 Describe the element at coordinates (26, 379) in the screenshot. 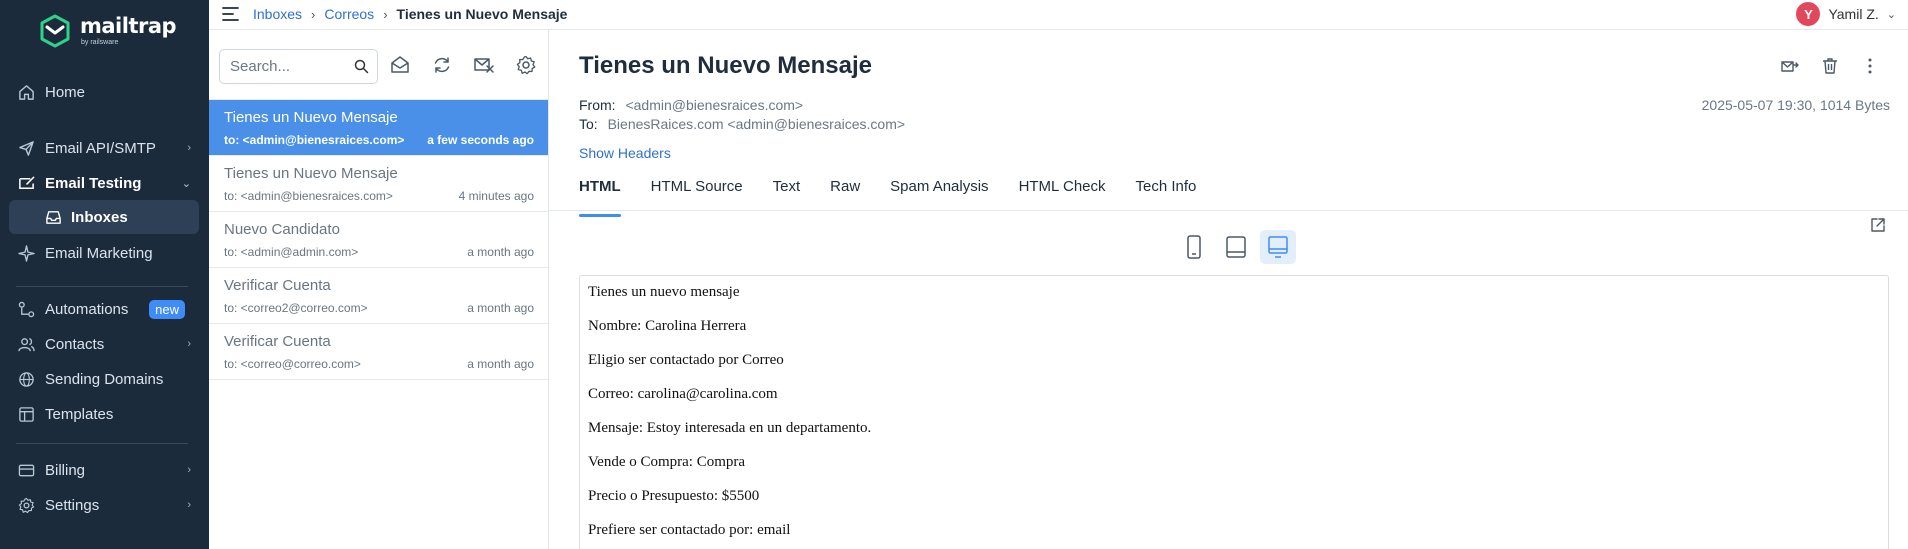

I see `globe-icon` at that location.